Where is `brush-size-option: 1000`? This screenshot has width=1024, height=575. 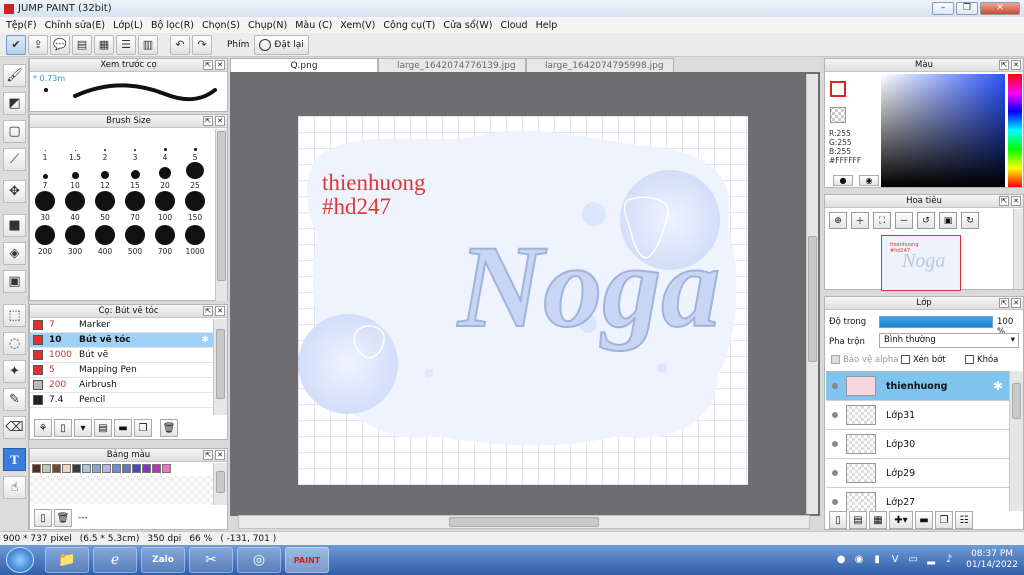 brush-size-option: 1000 is located at coordinates (195, 239).